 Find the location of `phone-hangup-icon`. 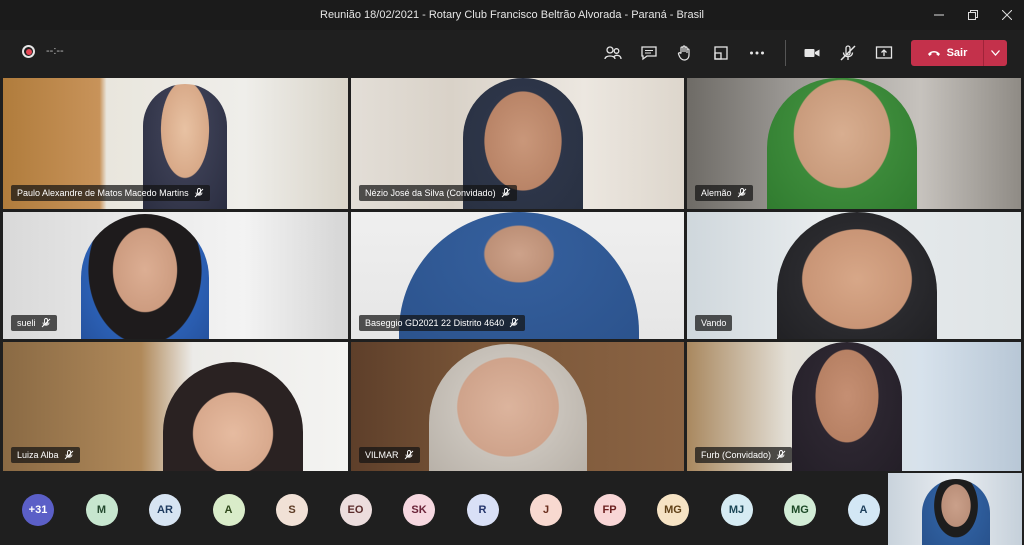

phone-hangup-icon is located at coordinates (933, 53).